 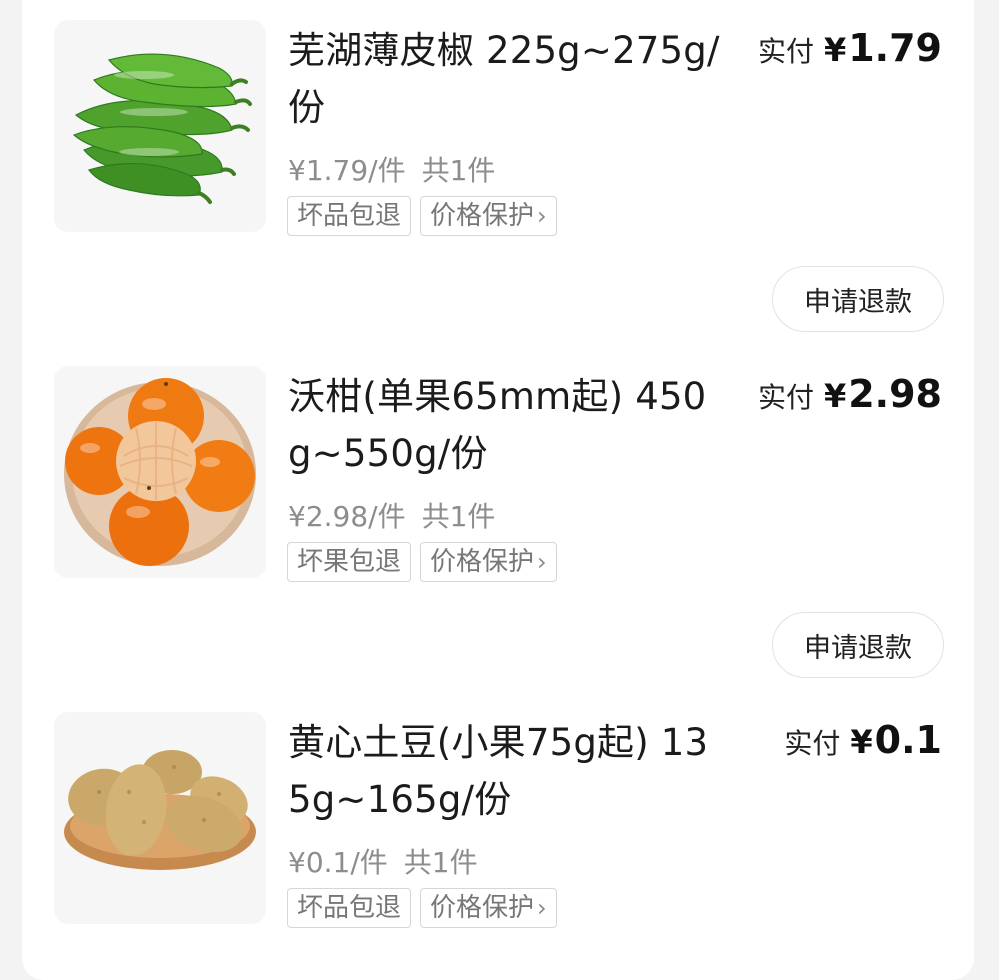 I want to click on unit-price-line: ¥2.98/件 共1件, so click(x=391, y=515).